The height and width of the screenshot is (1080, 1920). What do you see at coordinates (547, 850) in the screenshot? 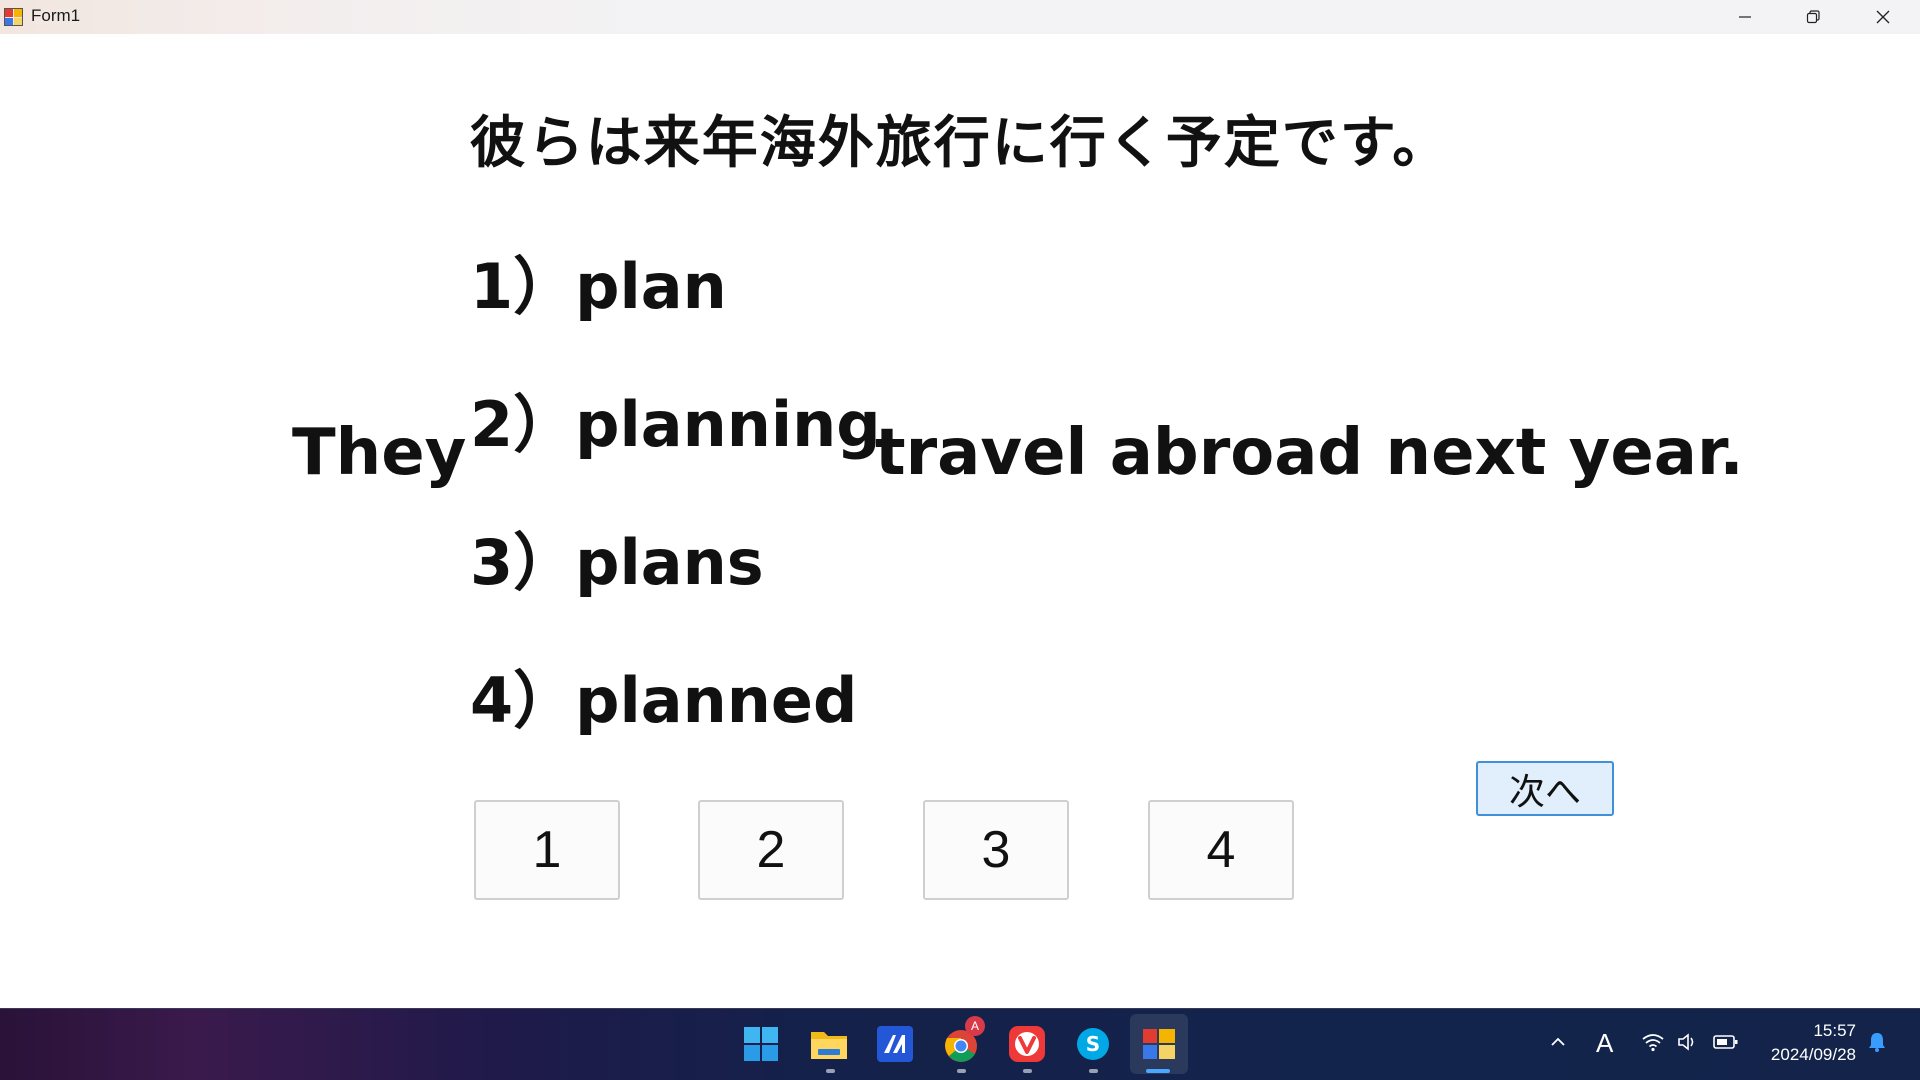
I see `answer-button-1: 1` at bounding box center [547, 850].